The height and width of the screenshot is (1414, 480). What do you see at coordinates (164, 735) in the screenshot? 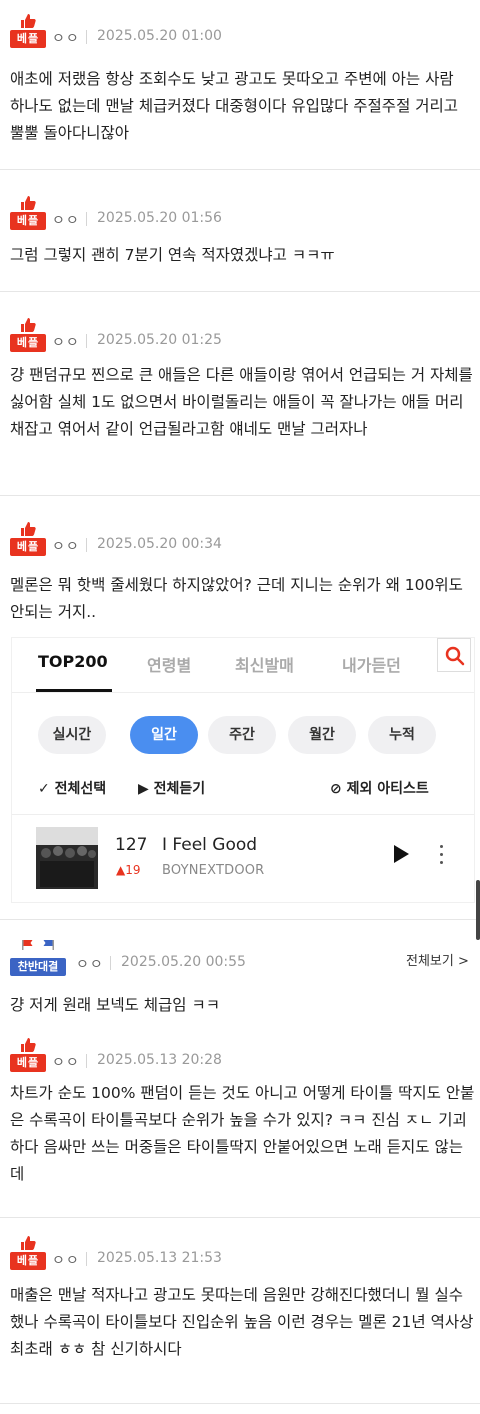
I see `period-daily: 일간` at bounding box center [164, 735].